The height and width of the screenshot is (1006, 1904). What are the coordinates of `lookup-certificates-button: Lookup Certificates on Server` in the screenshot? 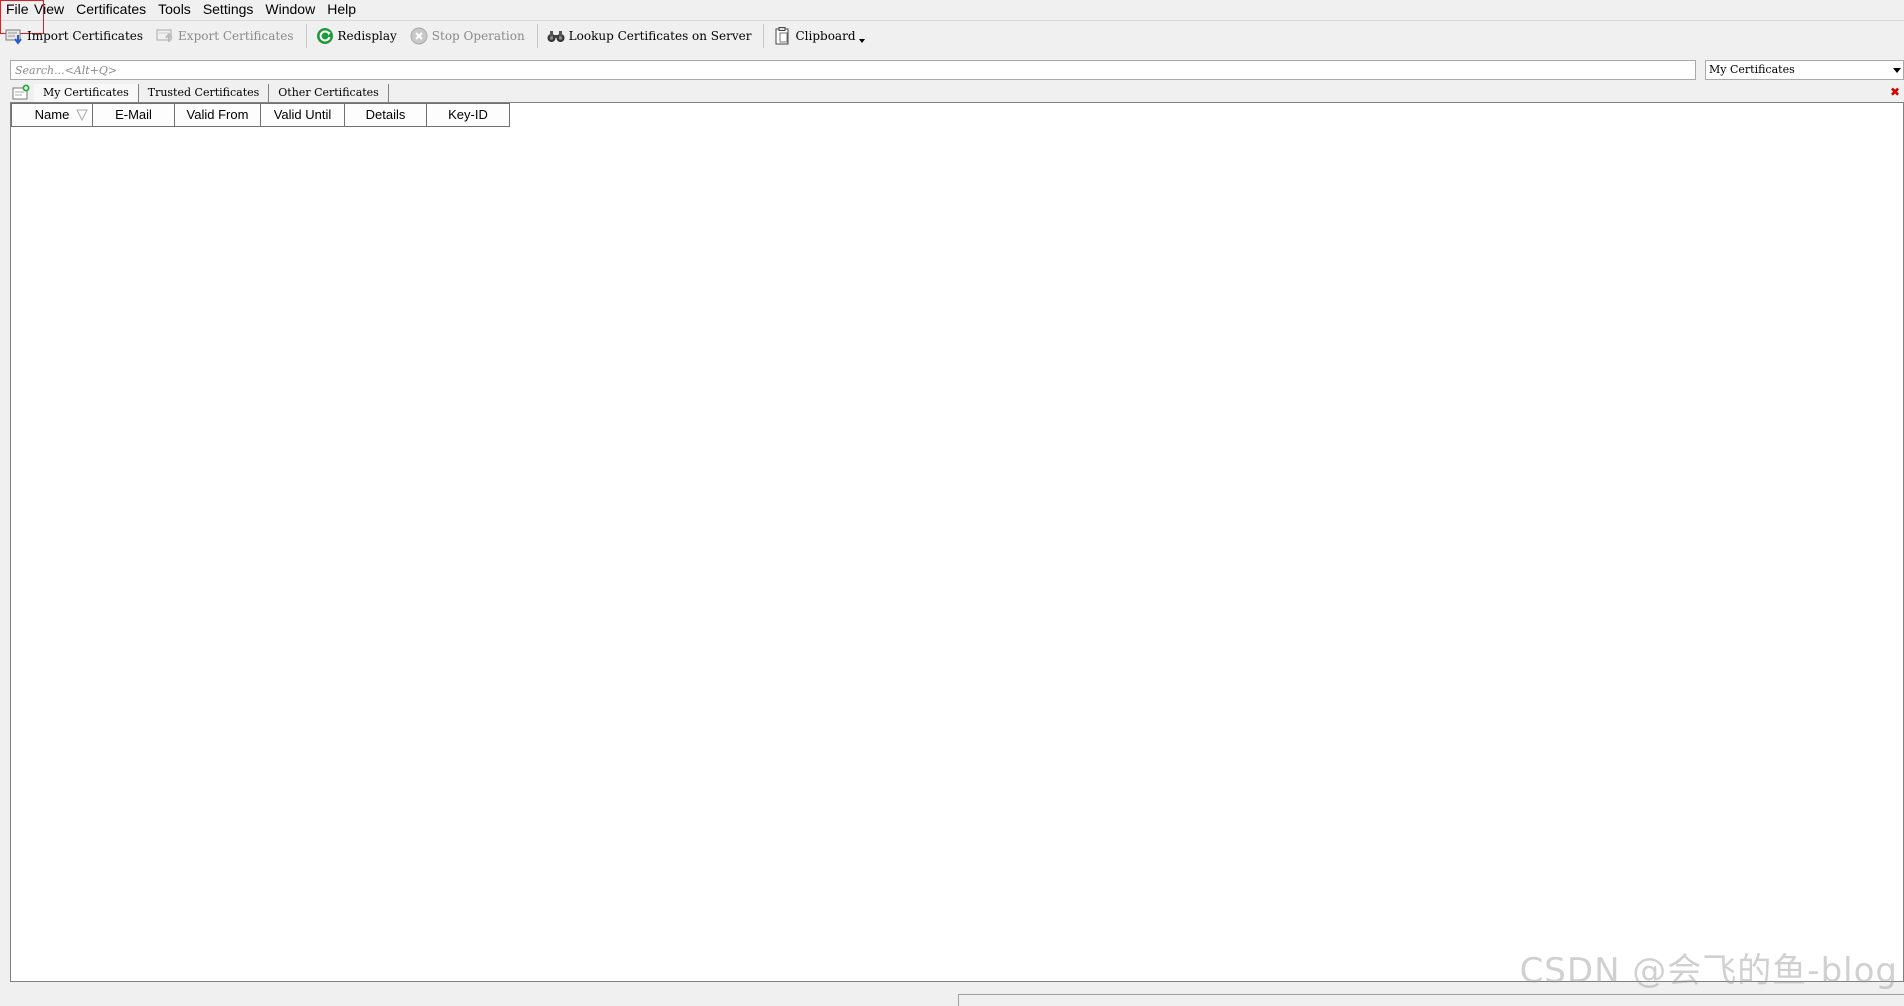 It's located at (651, 36).